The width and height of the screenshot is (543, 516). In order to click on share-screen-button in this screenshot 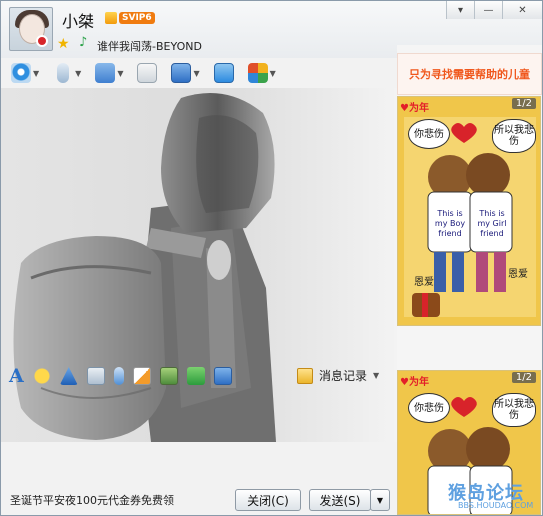, I will do `click(223, 73)`.